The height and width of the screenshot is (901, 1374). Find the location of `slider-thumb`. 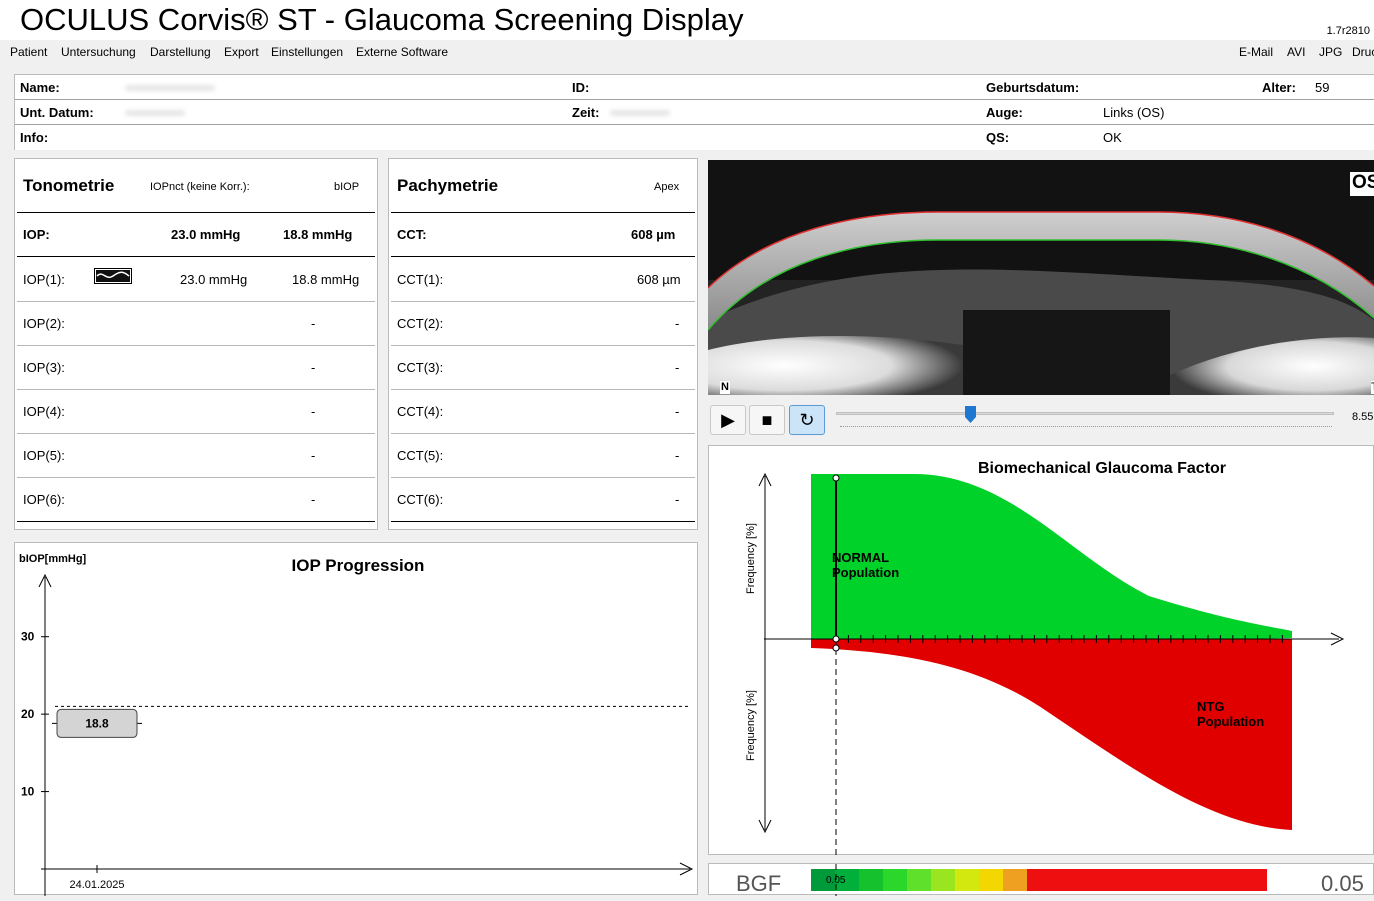

slider-thumb is located at coordinates (971, 414).